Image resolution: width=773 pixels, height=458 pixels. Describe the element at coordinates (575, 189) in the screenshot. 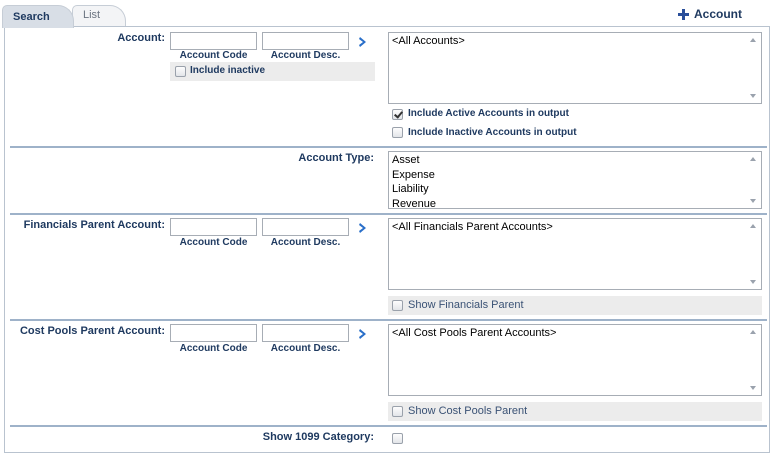

I see `list-item: Liability` at that location.